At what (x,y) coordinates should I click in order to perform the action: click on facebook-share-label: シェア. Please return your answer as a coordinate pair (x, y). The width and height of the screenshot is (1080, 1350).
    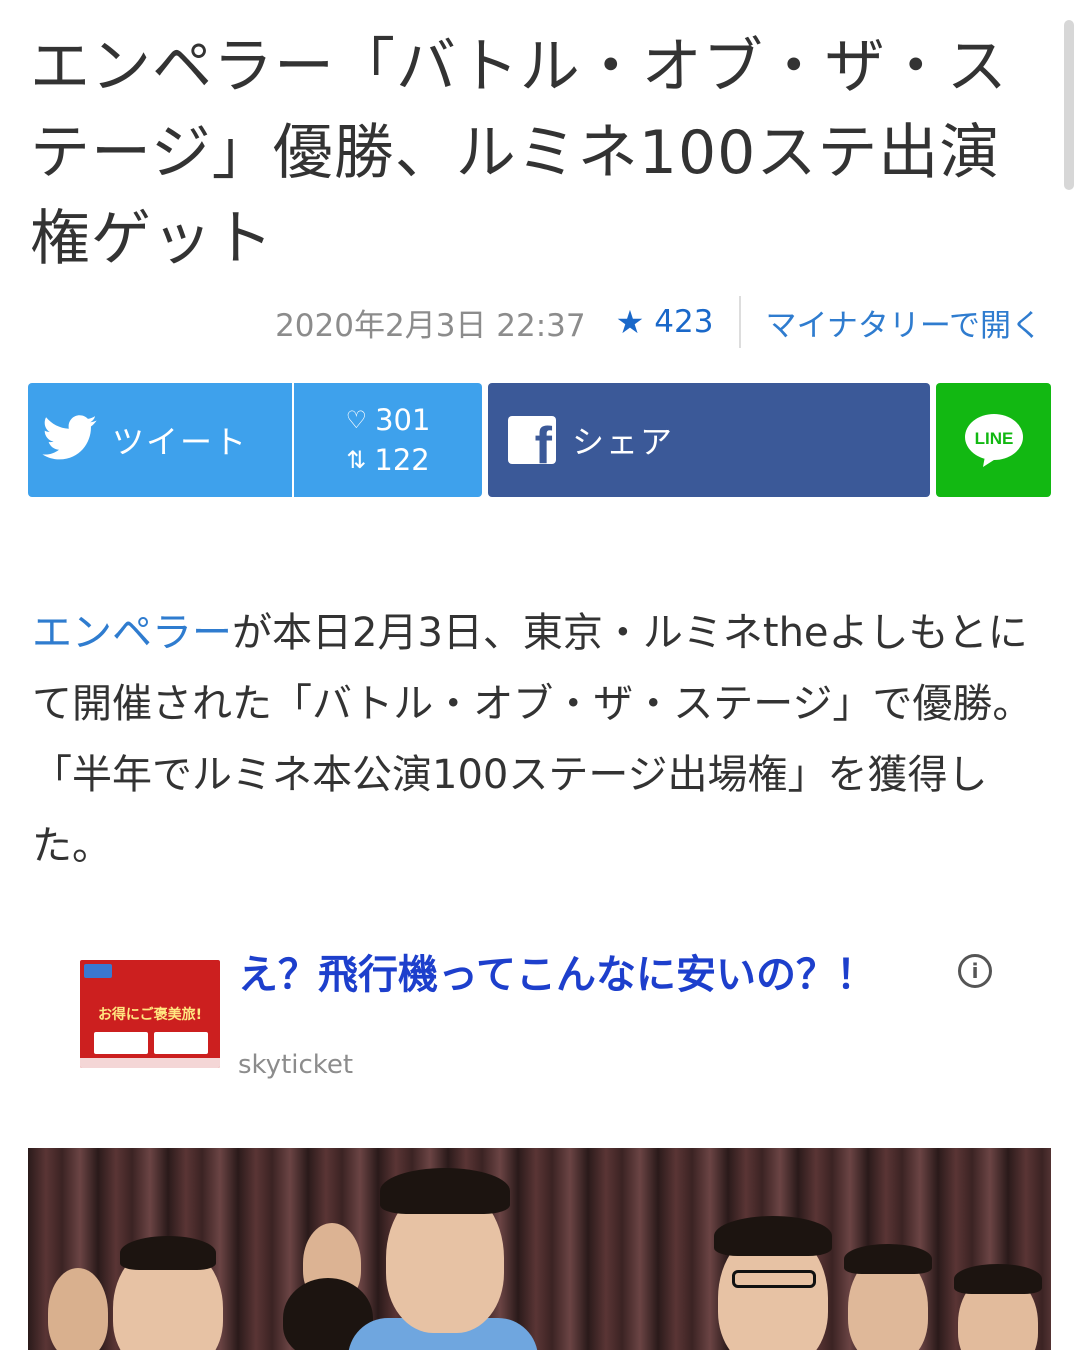
    Looking at the image, I should click on (623, 442).